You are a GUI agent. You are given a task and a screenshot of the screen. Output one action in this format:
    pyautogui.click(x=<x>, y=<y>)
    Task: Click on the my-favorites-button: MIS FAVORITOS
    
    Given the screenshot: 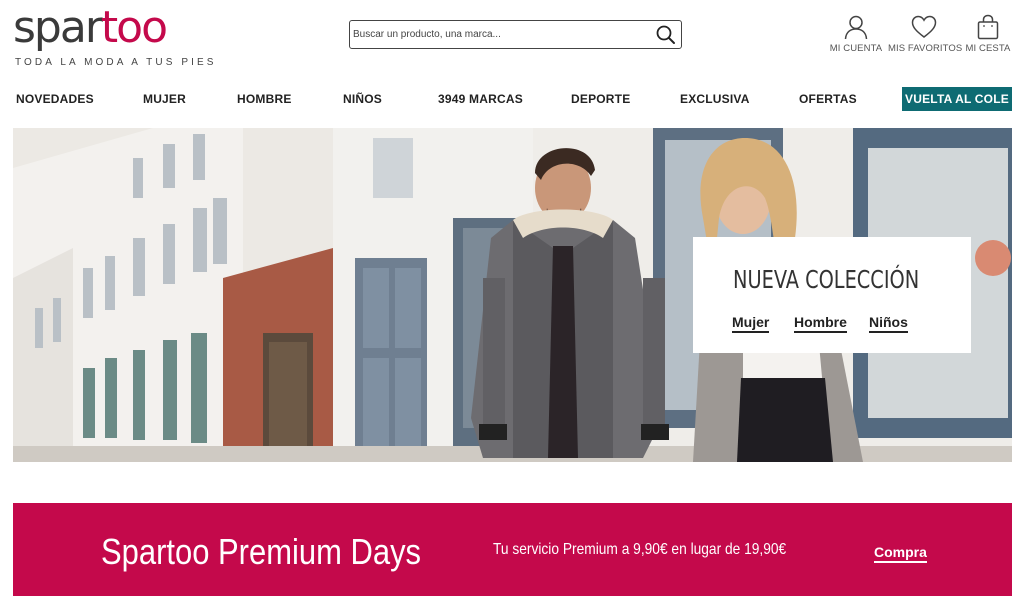 What is the action you would take?
    pyautogui.click(x=925, y=35)
    